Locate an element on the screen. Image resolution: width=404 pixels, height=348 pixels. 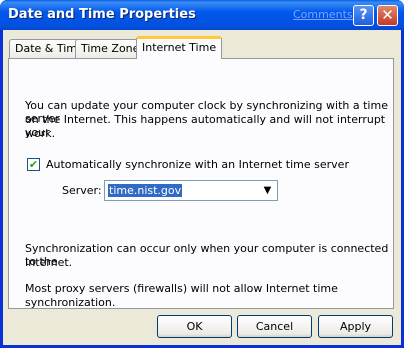
ok-button: OK is located at coordinates (194, 326).